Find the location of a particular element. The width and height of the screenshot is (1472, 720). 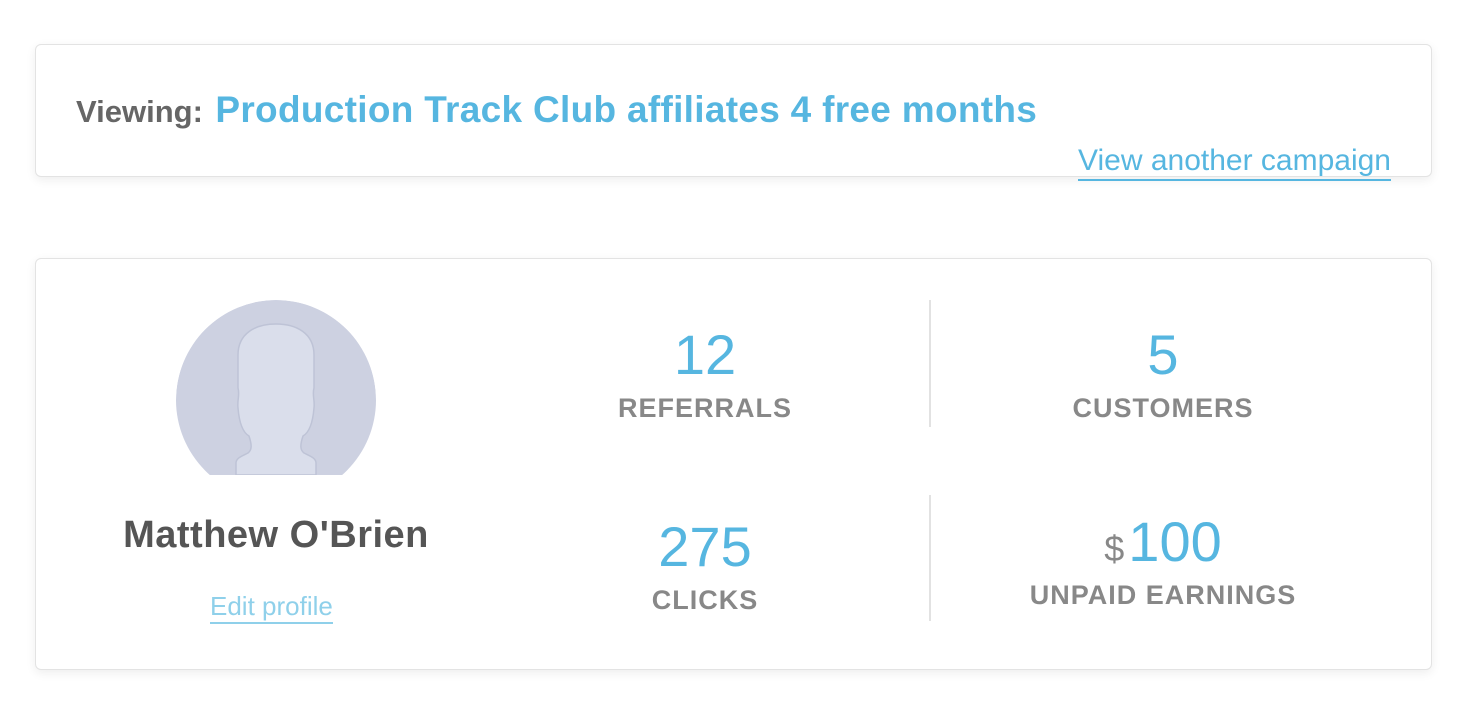

user-silhouette-icon is located at coordinates (276, 387).